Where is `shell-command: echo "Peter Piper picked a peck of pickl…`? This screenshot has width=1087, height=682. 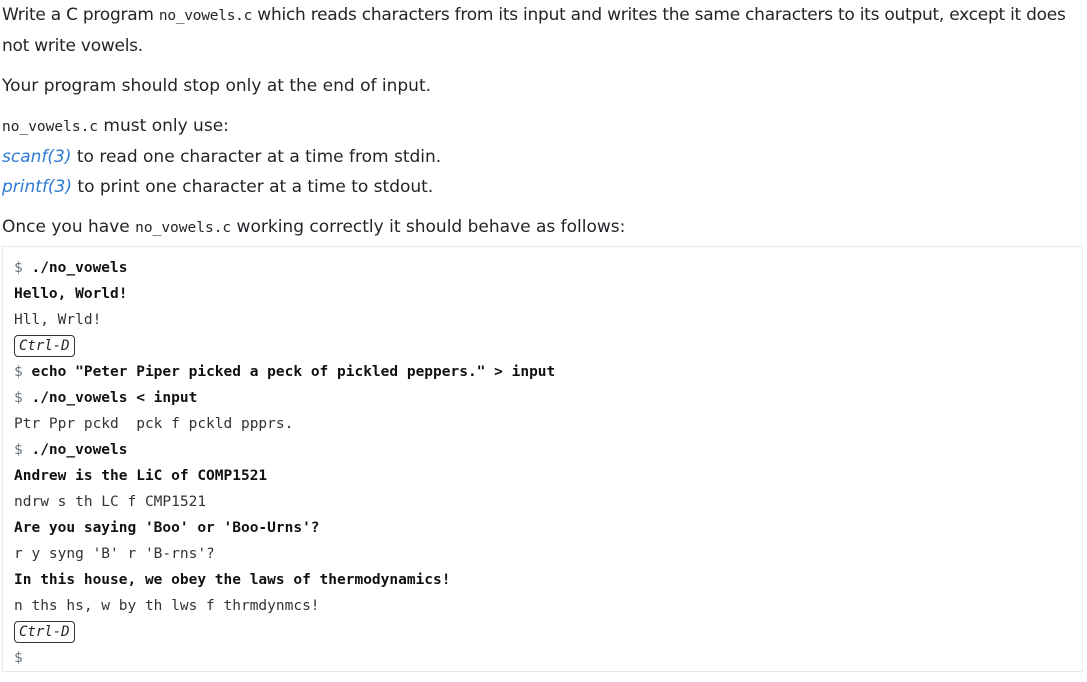
shell-command: echo "Peter Piper picked a peck of pickl… is located at coordinates (293, 372).